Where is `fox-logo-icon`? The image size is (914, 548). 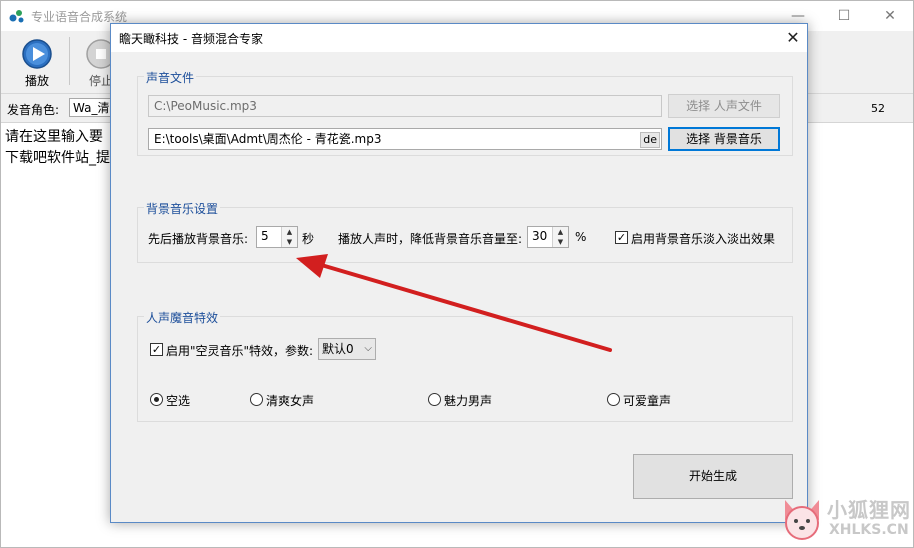 fox-logo-icon is located at coordinates (802, 520).